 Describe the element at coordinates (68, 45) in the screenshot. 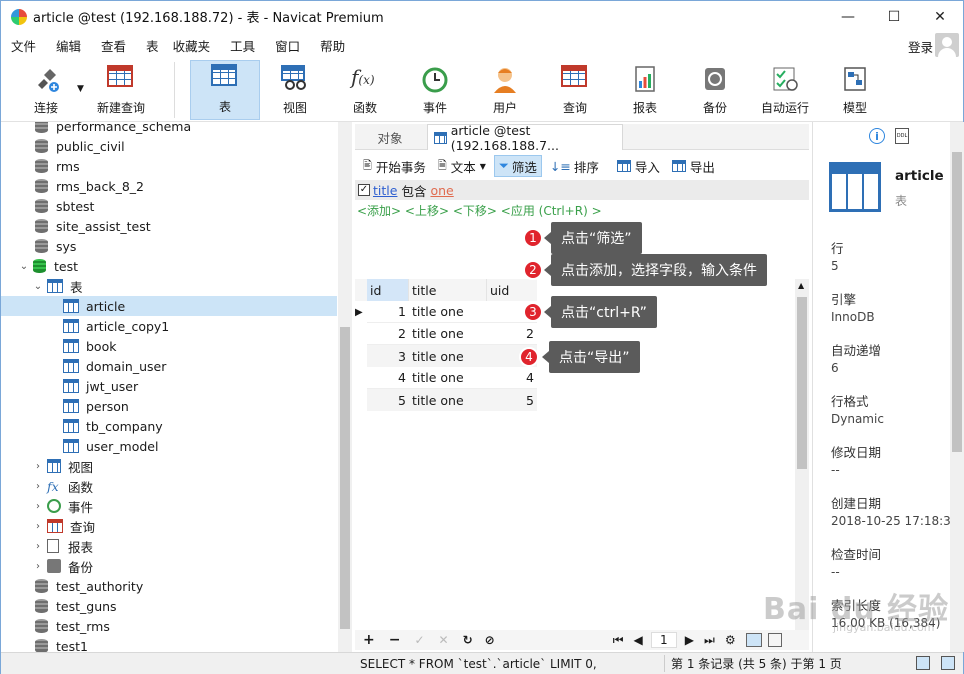

I see `menu-edit: 编辑` at that location.